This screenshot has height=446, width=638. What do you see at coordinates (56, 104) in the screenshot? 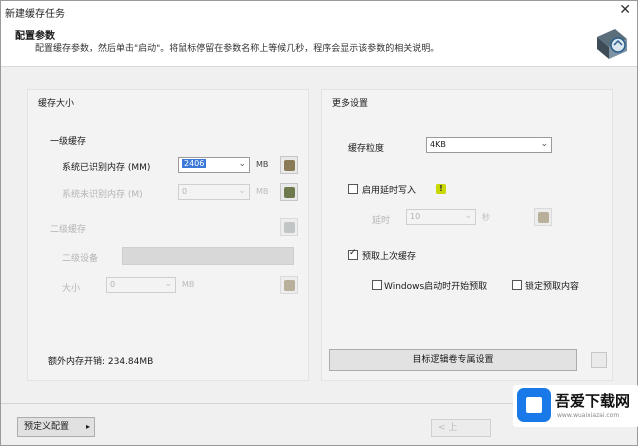
I see `cache-size-title: 缓存大小` at bounding box center [56, 104].